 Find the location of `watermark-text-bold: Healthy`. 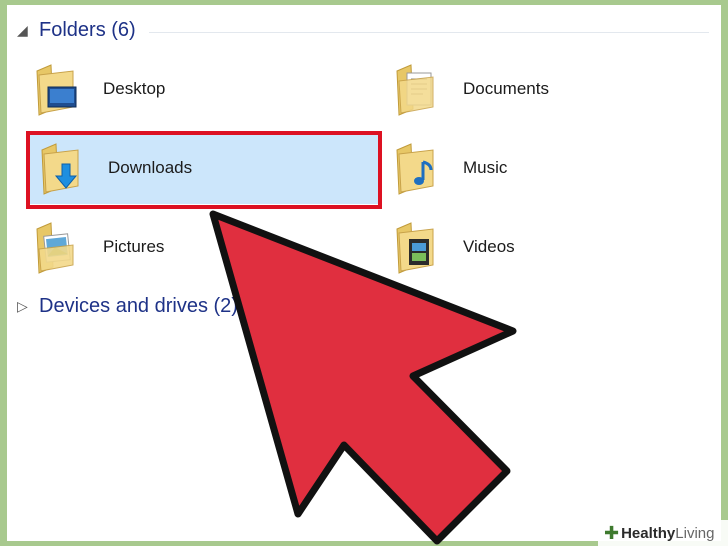

watermark-text-bold: Healthy is located at coordinates (648, 533).